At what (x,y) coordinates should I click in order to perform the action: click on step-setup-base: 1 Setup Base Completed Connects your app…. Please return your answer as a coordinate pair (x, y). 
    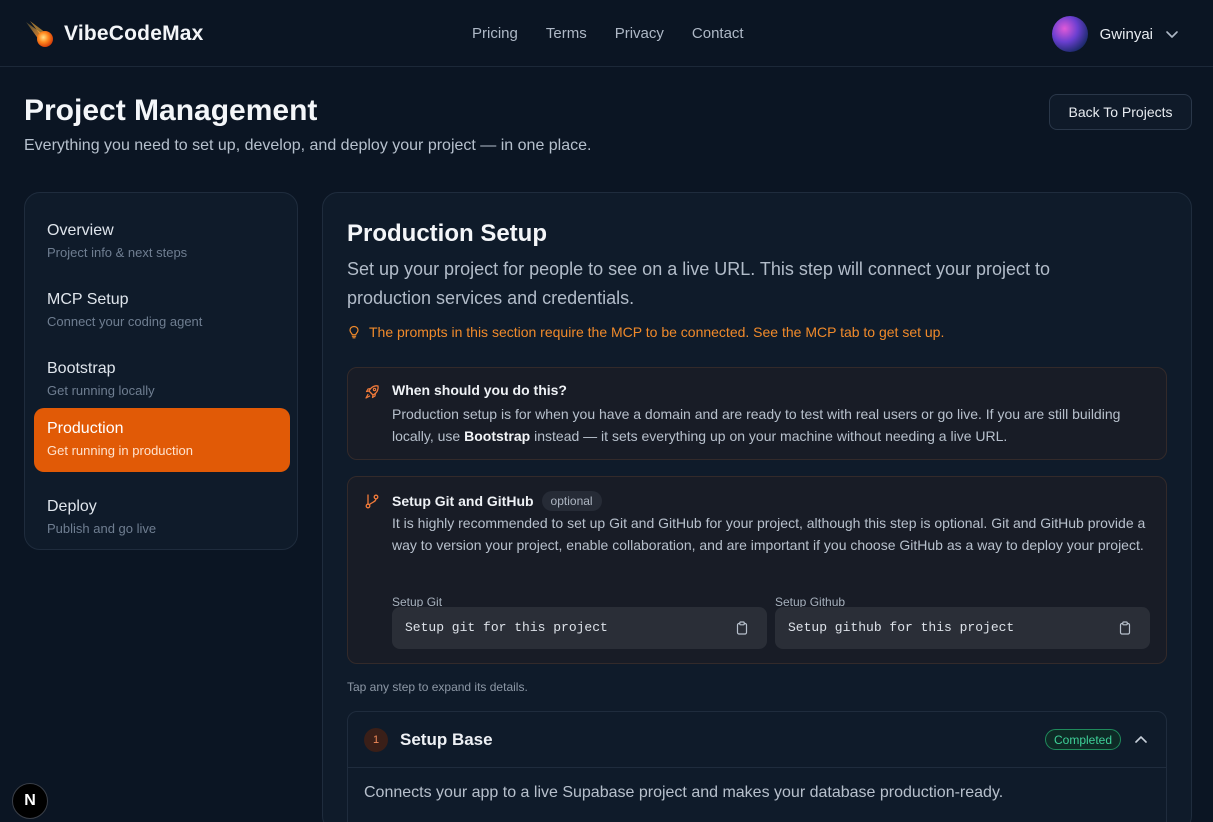
    Looking at the image, I should click on (757, 766).